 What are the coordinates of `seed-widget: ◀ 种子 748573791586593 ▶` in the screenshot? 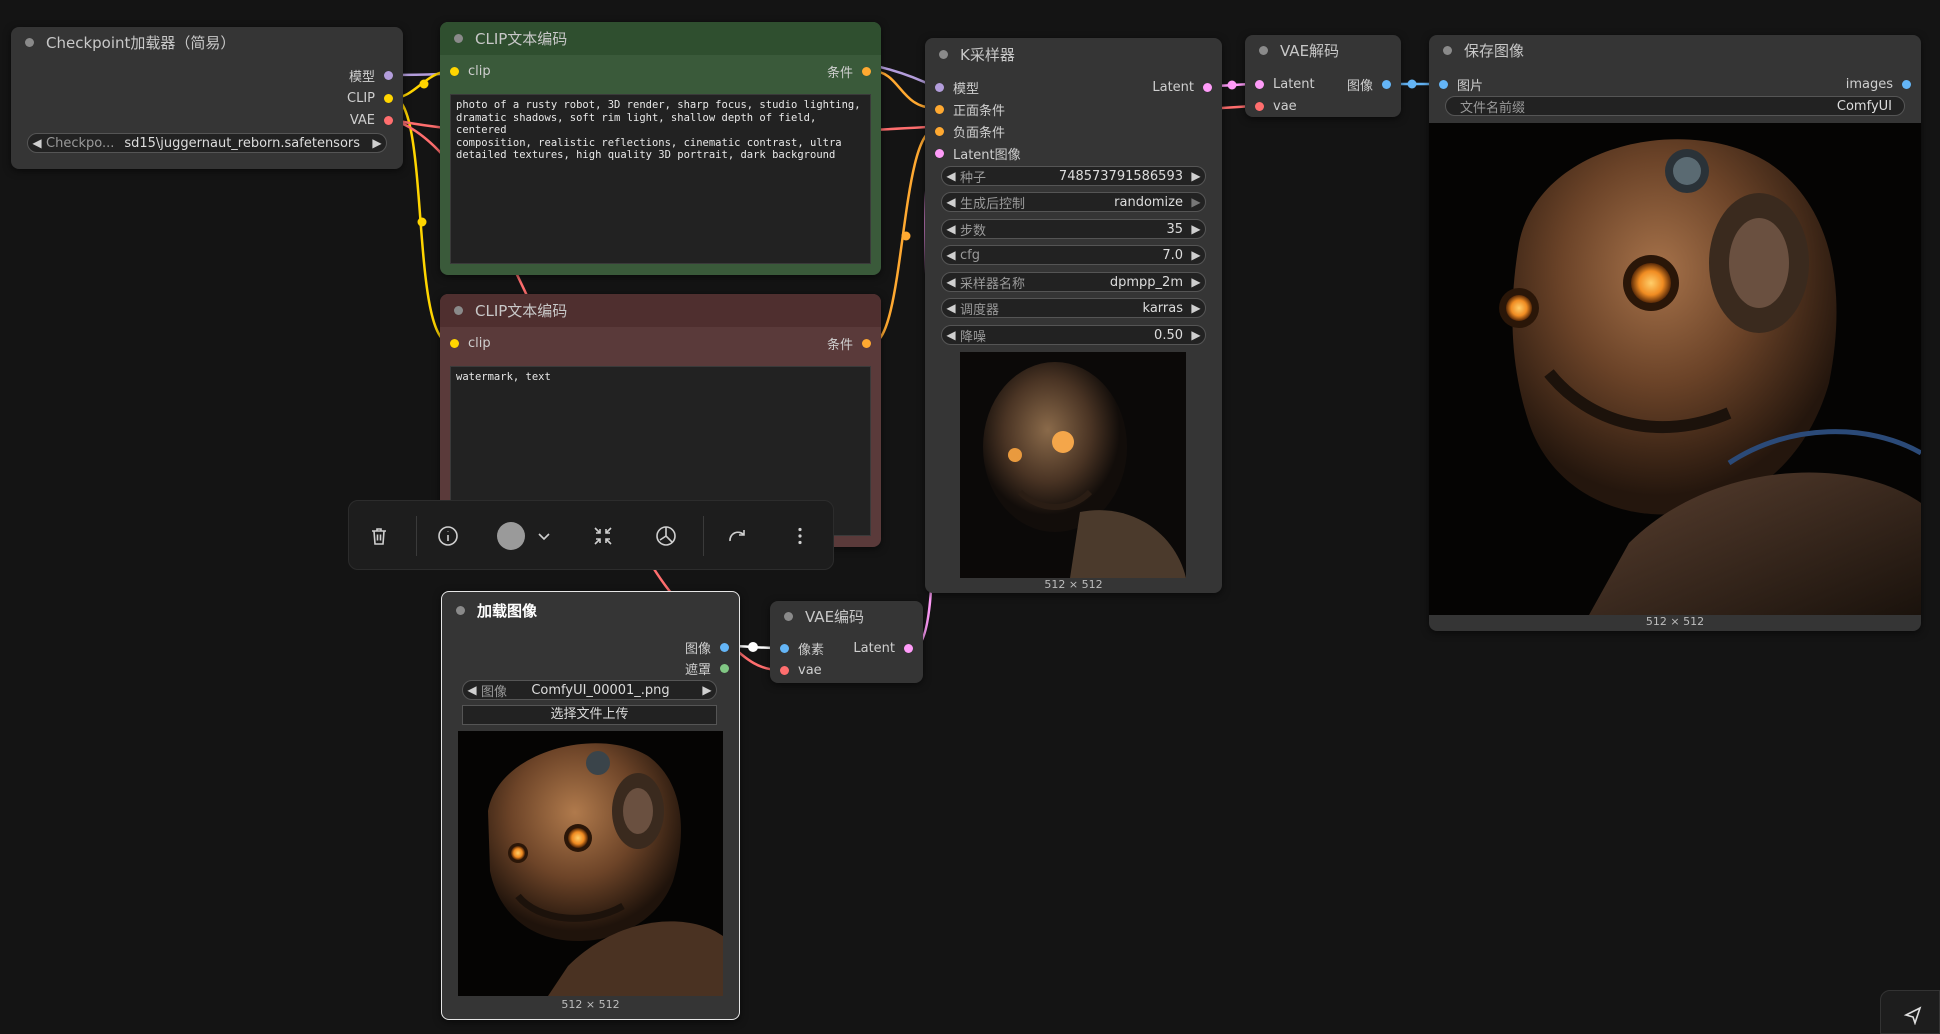 It's located at (1073, 176).